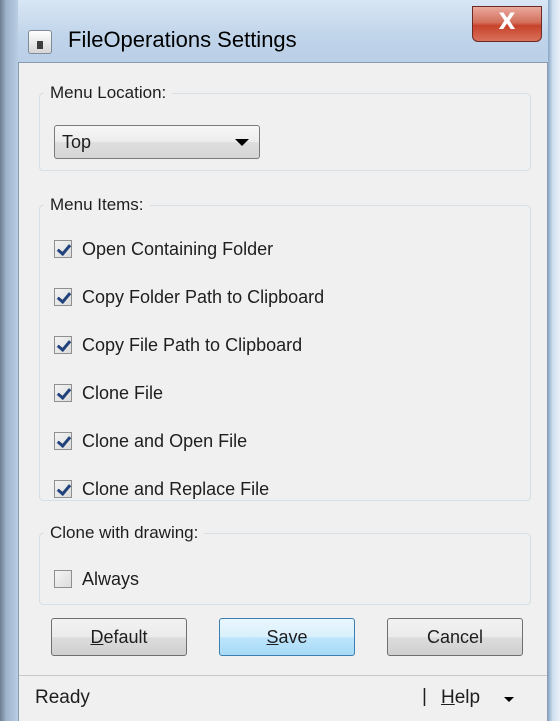 Image resolution: width=560 pixels, height=721 pixels. Describe the element at coordinates (63, 579) in the screenshot. I see `checkbox-unchecked-icon` at that location.